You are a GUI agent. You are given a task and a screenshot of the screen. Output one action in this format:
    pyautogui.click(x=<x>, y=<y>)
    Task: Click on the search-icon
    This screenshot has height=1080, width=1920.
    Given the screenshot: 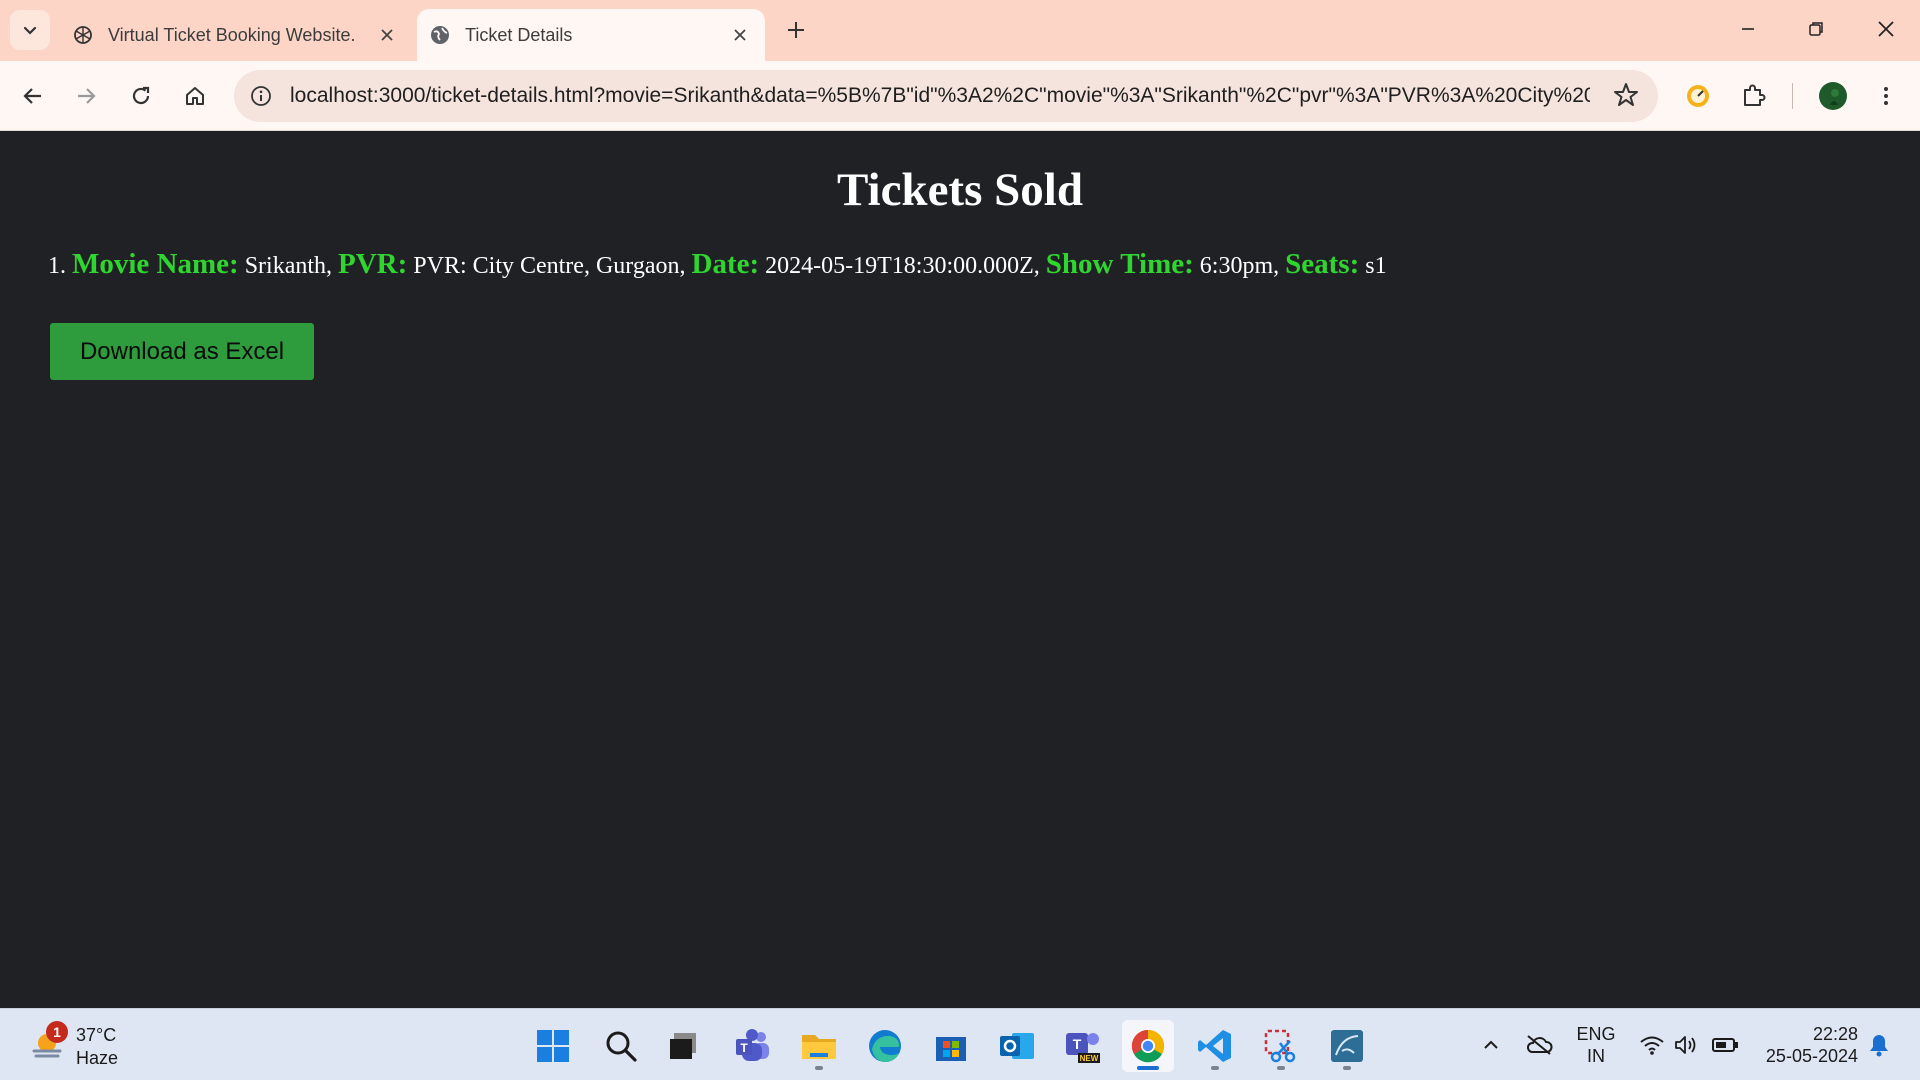 What is the action you would take?
    pyautogui.click(x=621, y=1046)
    